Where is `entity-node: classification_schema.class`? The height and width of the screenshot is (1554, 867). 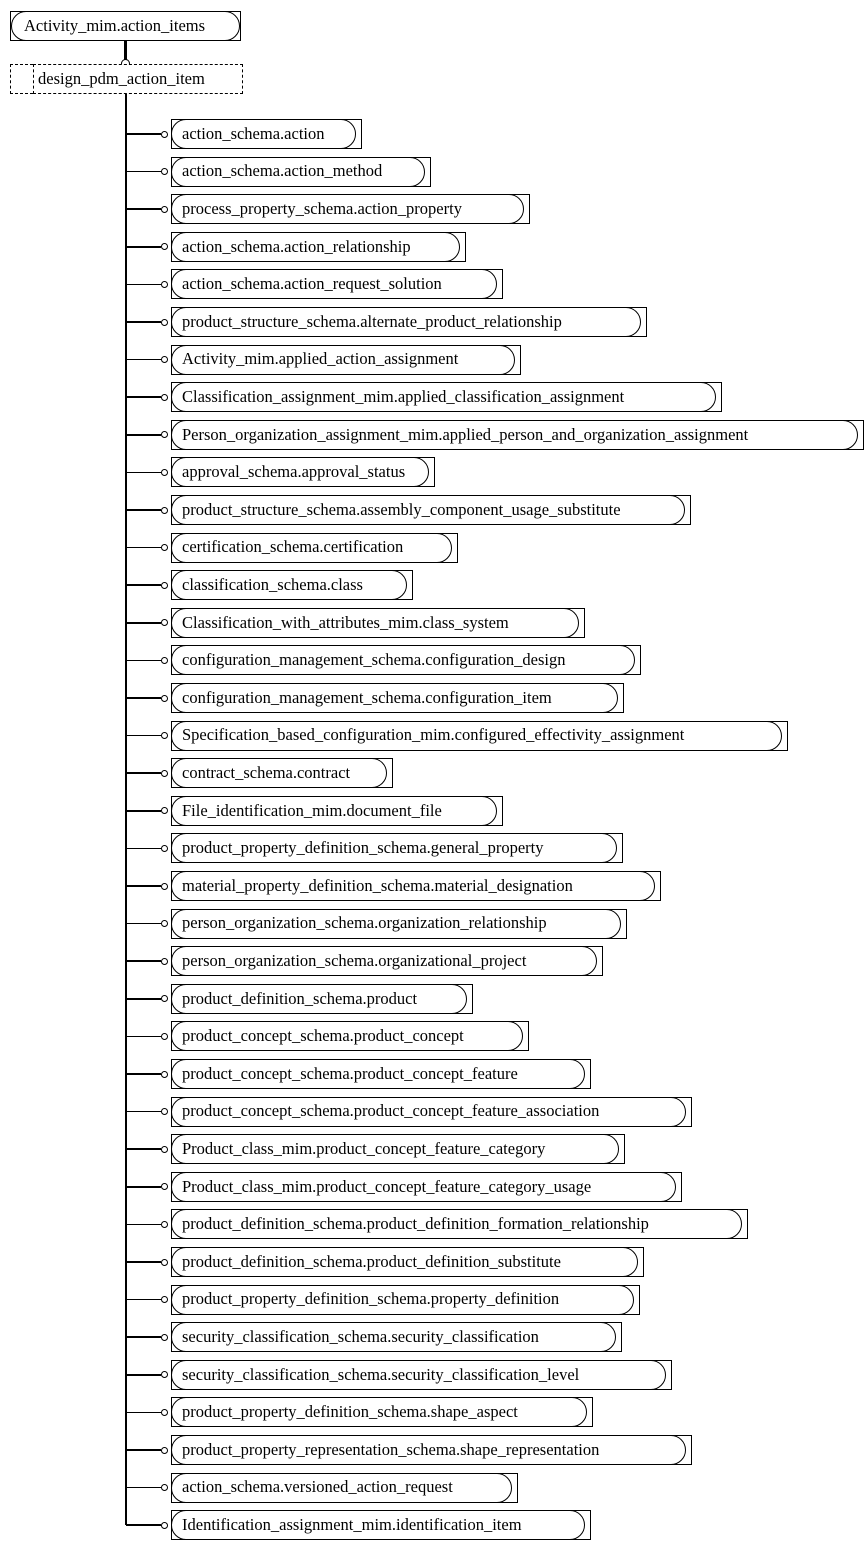 entity-node: classification_schema.class is located at coordinates (292, 585).